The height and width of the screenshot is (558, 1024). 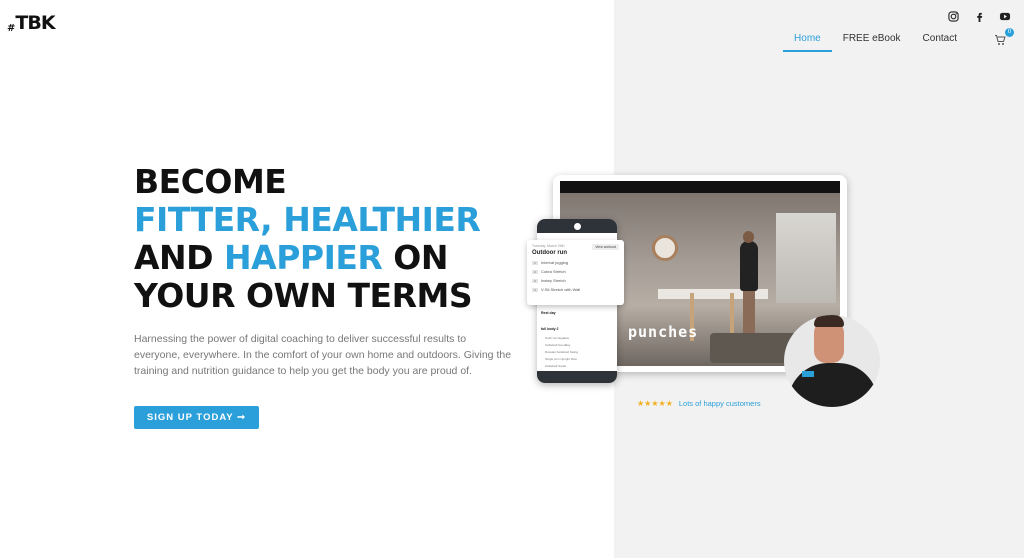 I want to click on exercise-number: 1, so click(x=535, y=262).